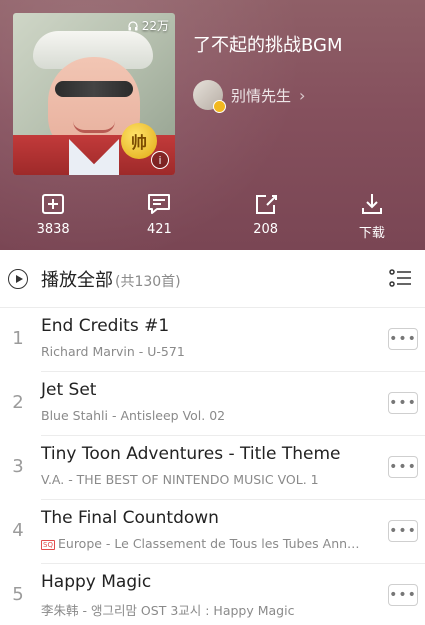 Image resolution: width=425 pixels, height=625 pixels. I want to click on play-all-icon, so click(18, 279).